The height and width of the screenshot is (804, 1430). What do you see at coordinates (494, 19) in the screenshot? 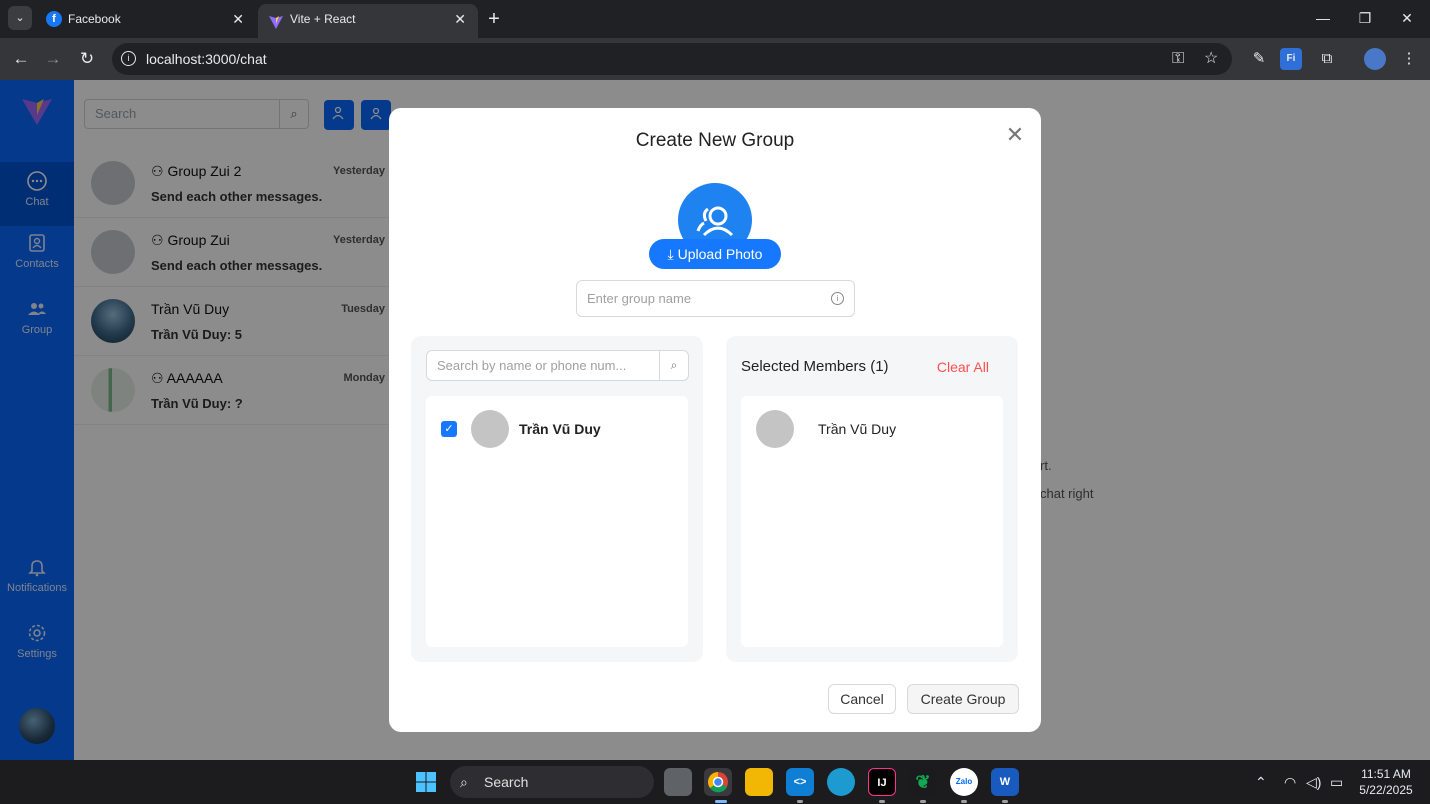
I see `new-tab-icon: +` at bounding box center [494, 19].